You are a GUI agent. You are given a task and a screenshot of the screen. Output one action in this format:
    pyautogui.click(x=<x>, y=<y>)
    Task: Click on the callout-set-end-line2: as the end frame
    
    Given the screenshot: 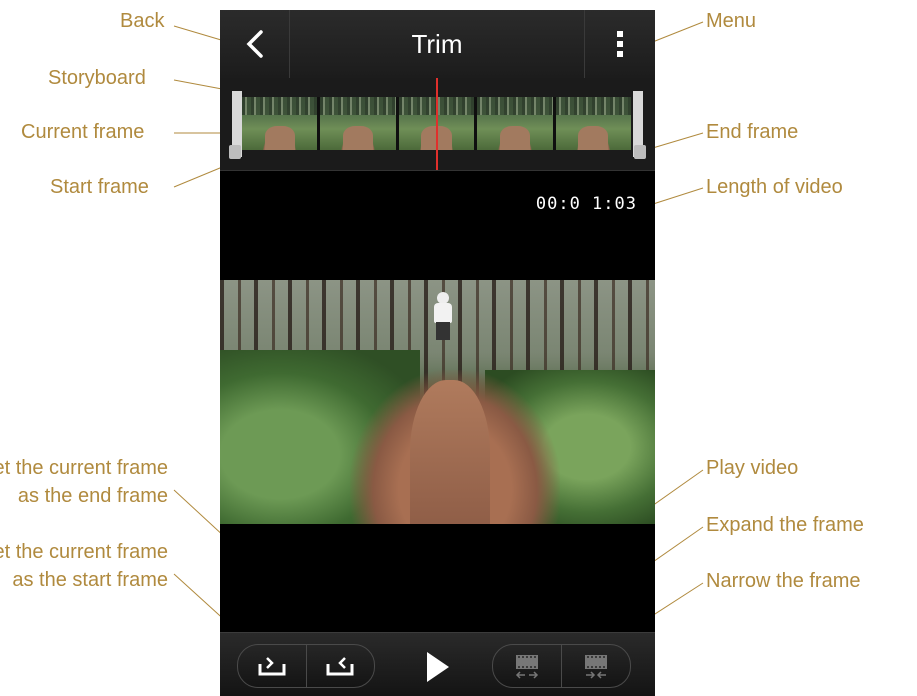 What is the action you would take?
    pyautogui.click(x=92, y=496)
    